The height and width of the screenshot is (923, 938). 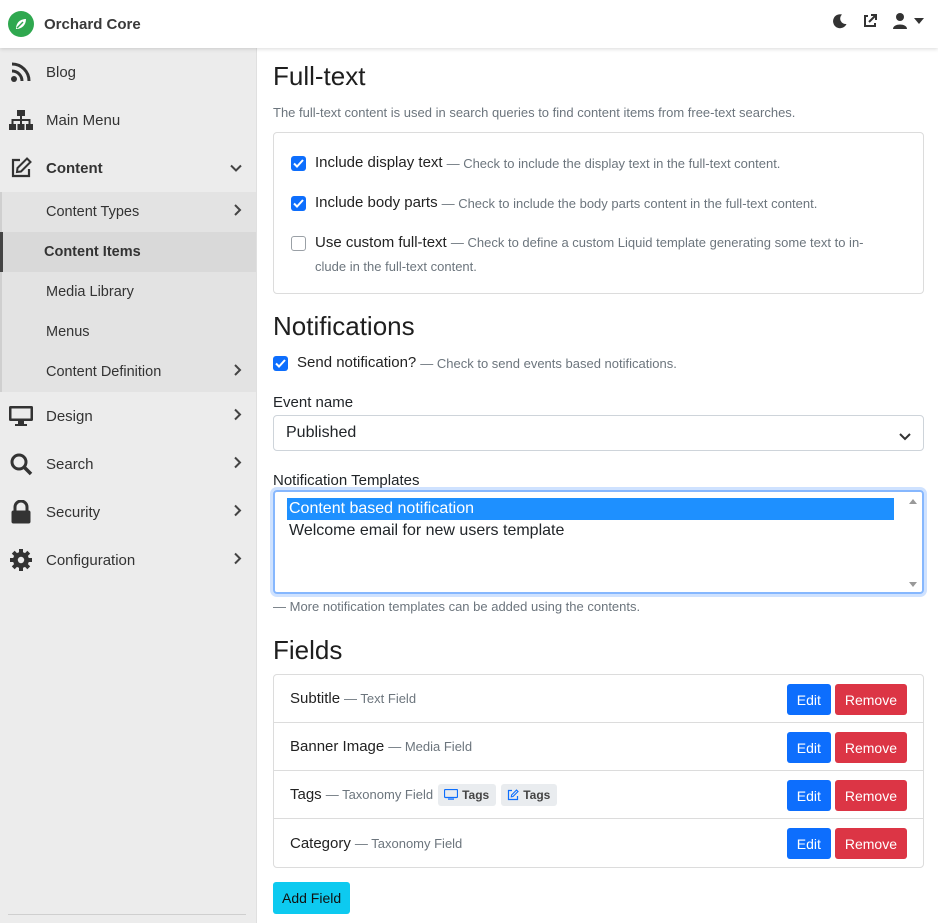 What do you see at coordinates (83, 120) in the screenshot?
I see `sidebar-item-label: Main Menu` at bounding box center [83, 120].